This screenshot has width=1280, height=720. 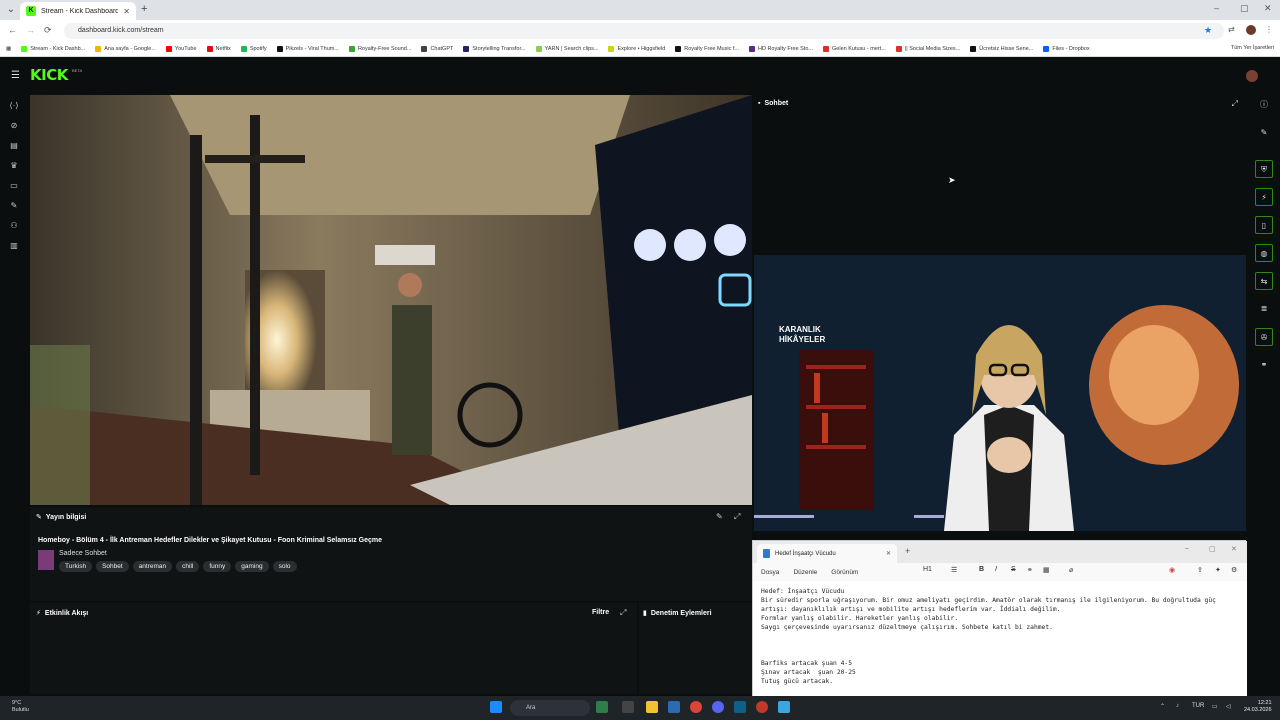 What do you see at coordinates (981, 569) in the screenshot?
I see `bold-icon: B` at bounding box center [981, 569].